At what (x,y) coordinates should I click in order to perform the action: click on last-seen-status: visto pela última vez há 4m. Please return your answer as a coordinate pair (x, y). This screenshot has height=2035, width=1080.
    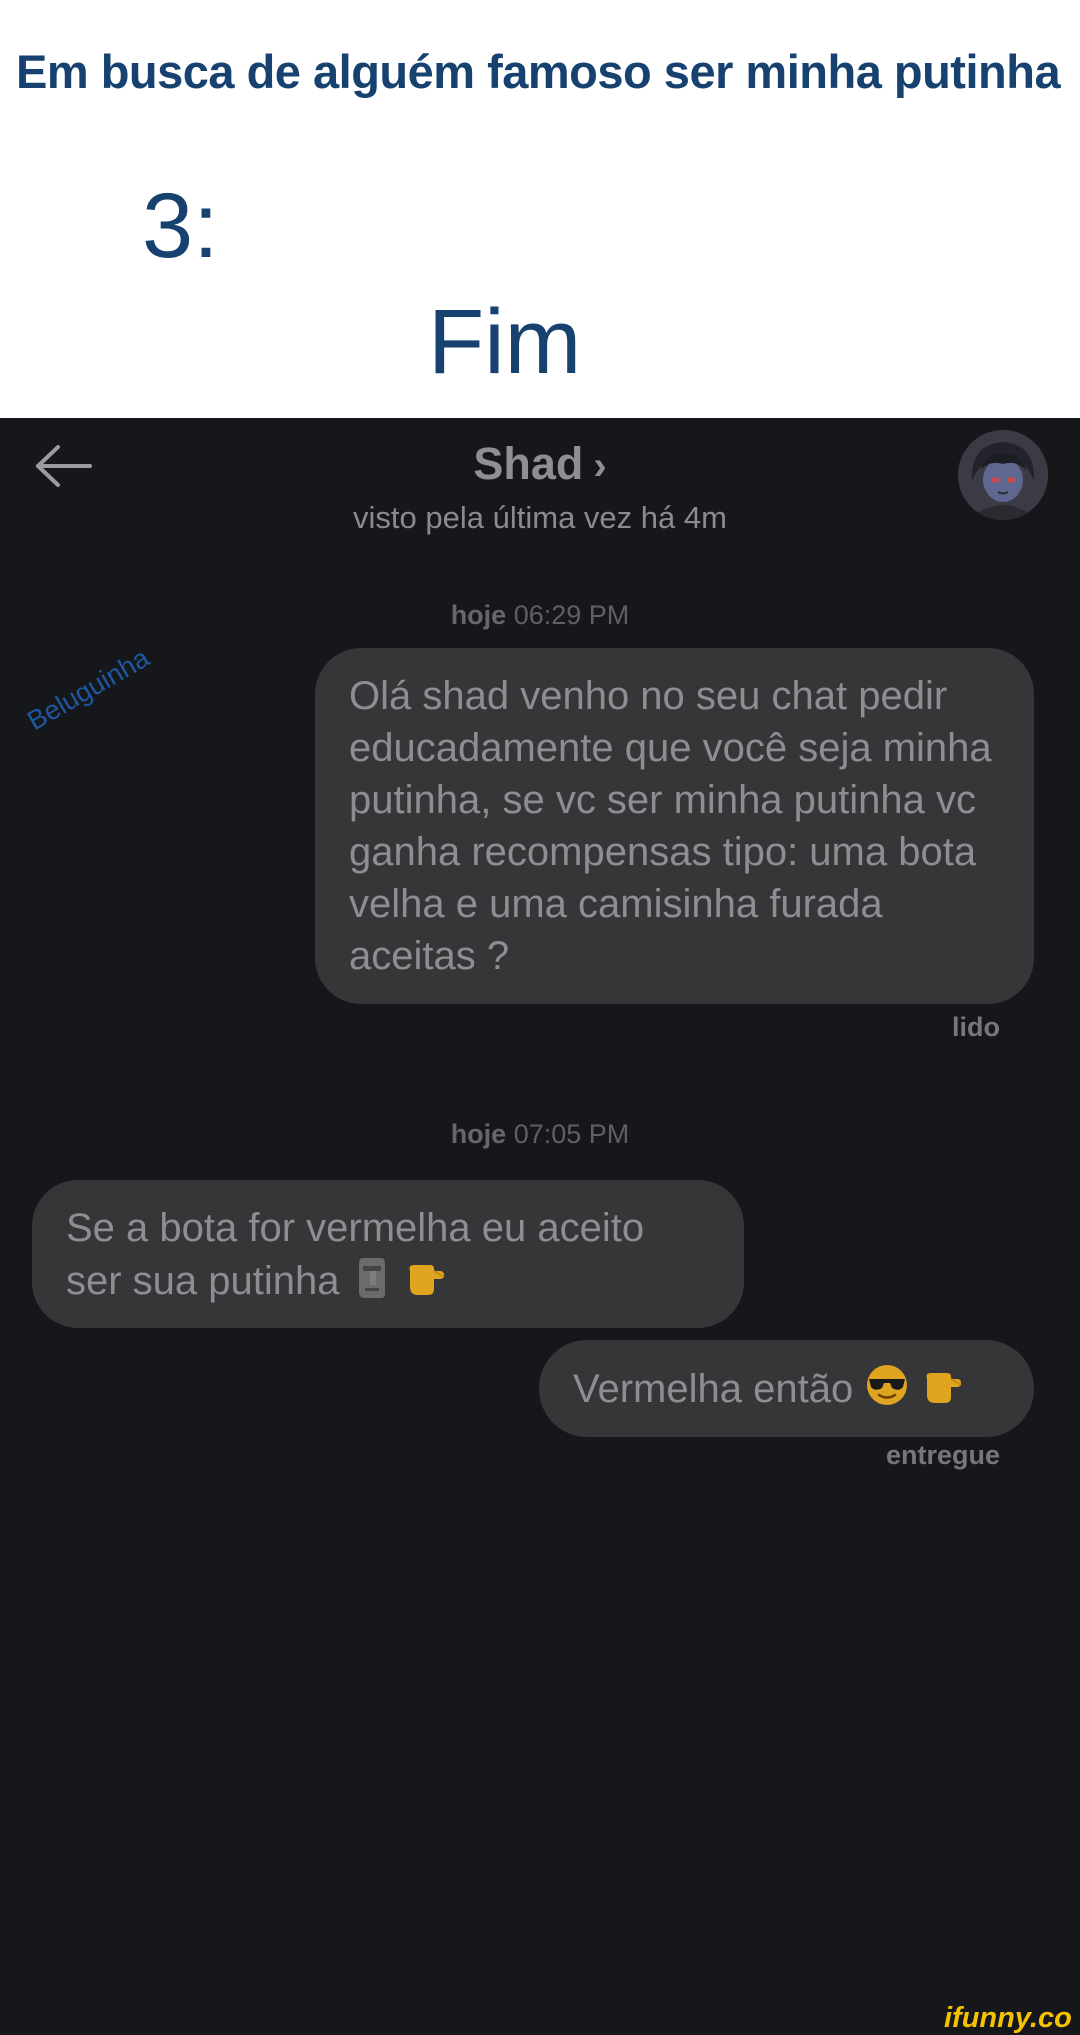
    Looking at the image, I should click on (540, 517).